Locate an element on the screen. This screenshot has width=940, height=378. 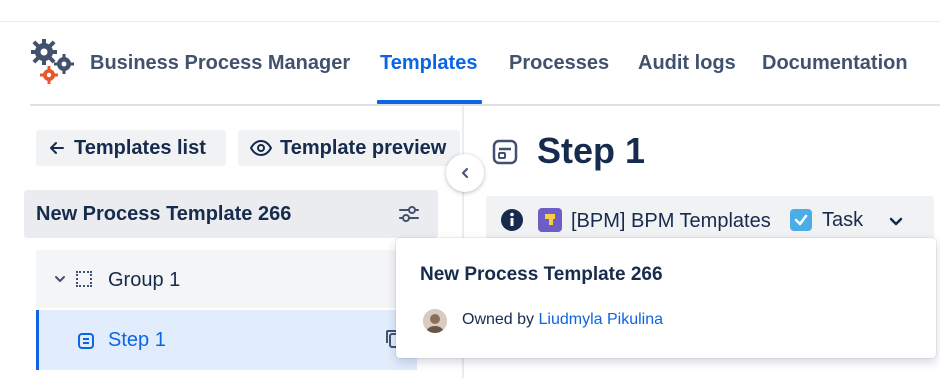
task-type-icon is located at coordinates (801, 220).